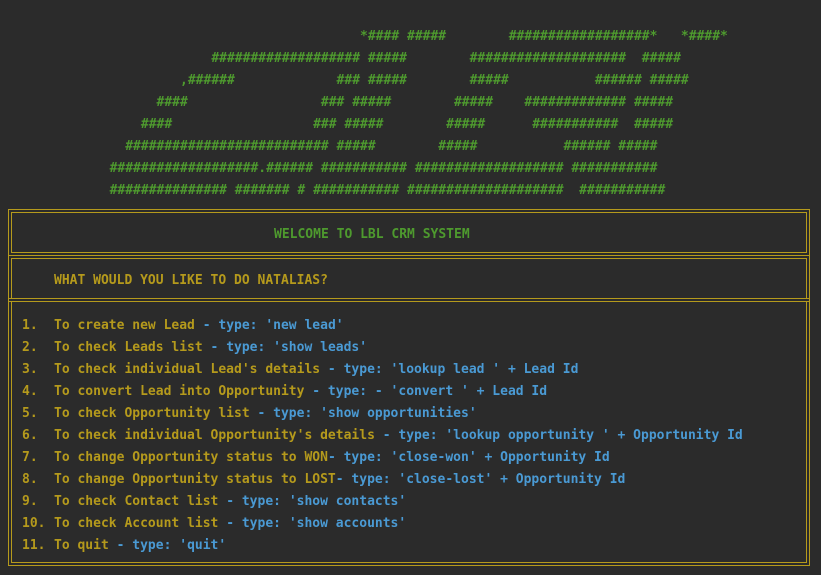  I want to click on menu-item-number: 7., so click(30, 457).